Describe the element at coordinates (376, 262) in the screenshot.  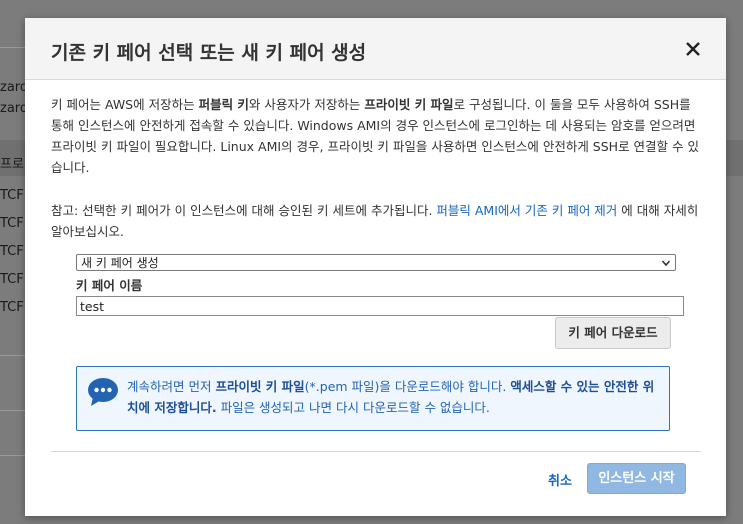
I see `key-pair-option-select: 새 키 페어 생성` at that location.